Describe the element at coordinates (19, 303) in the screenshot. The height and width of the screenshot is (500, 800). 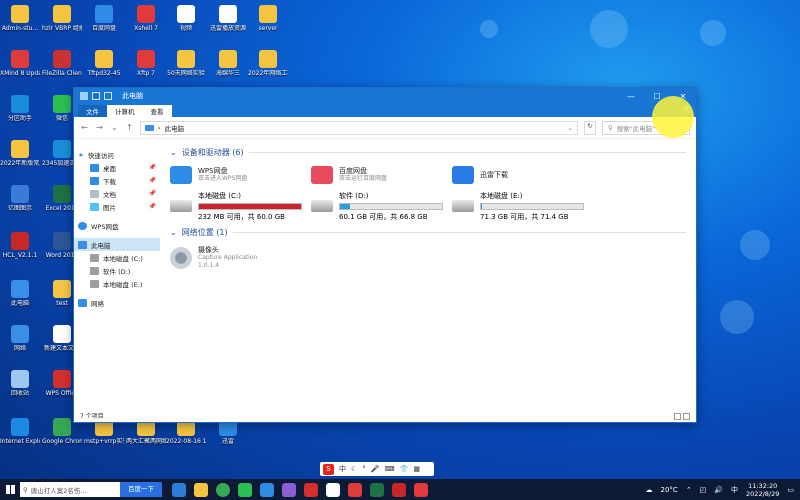
I see `desktop-icon-label: 此电脑` at that location.